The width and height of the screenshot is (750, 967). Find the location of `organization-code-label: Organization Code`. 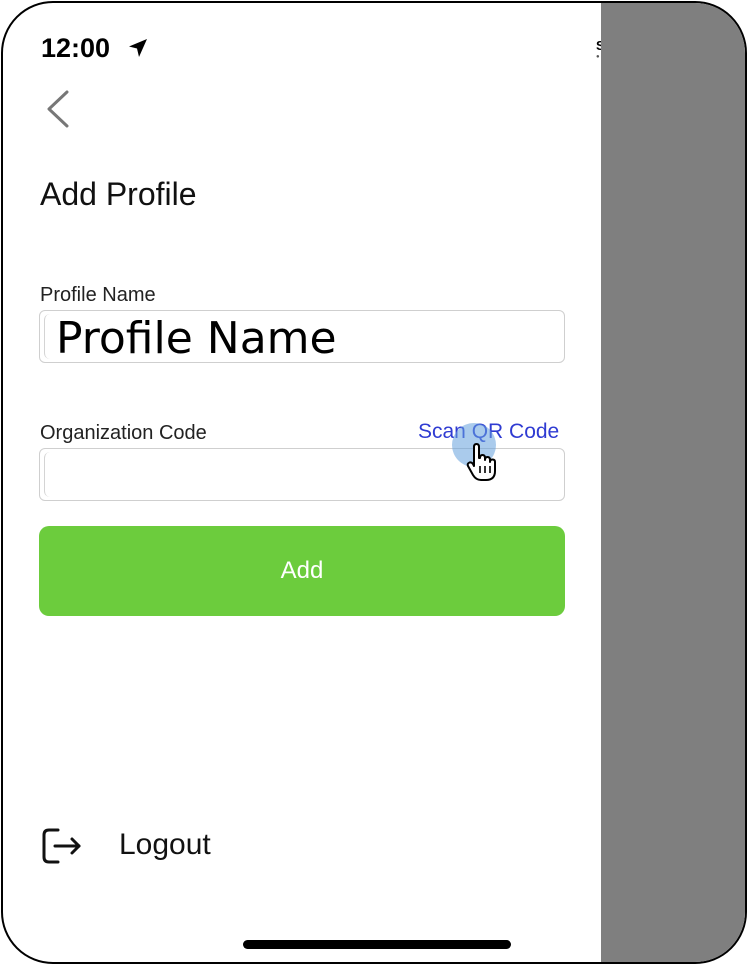

organization-code-label: Organization Code is located at coordinates (123, 433).